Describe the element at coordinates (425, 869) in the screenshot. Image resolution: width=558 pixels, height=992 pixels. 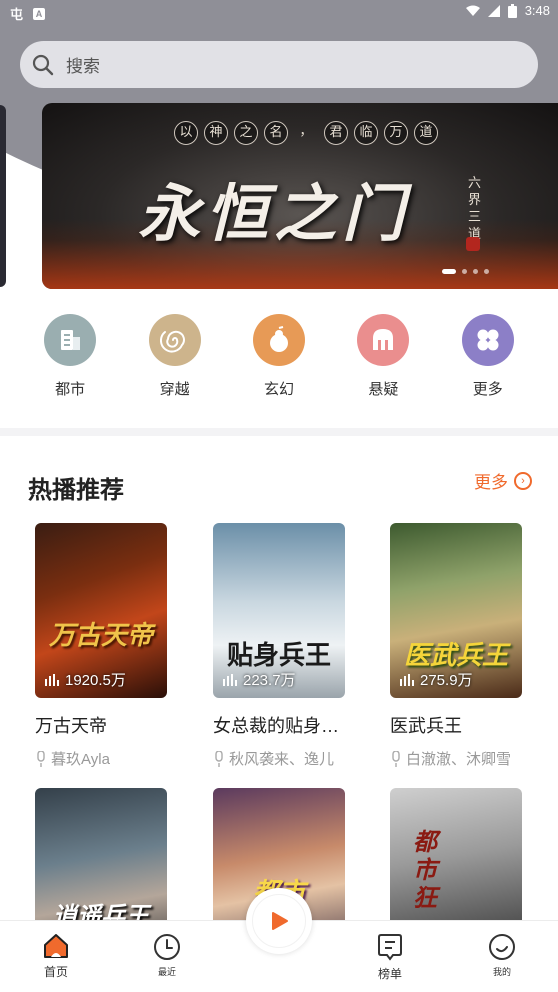
I see `cover-title-art: 都市狂` at that location.